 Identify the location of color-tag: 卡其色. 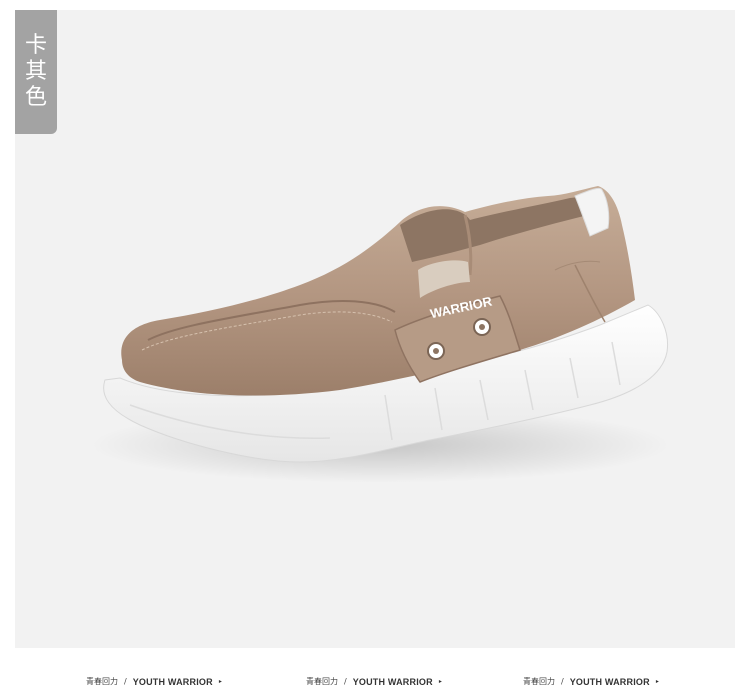
(36, 72).